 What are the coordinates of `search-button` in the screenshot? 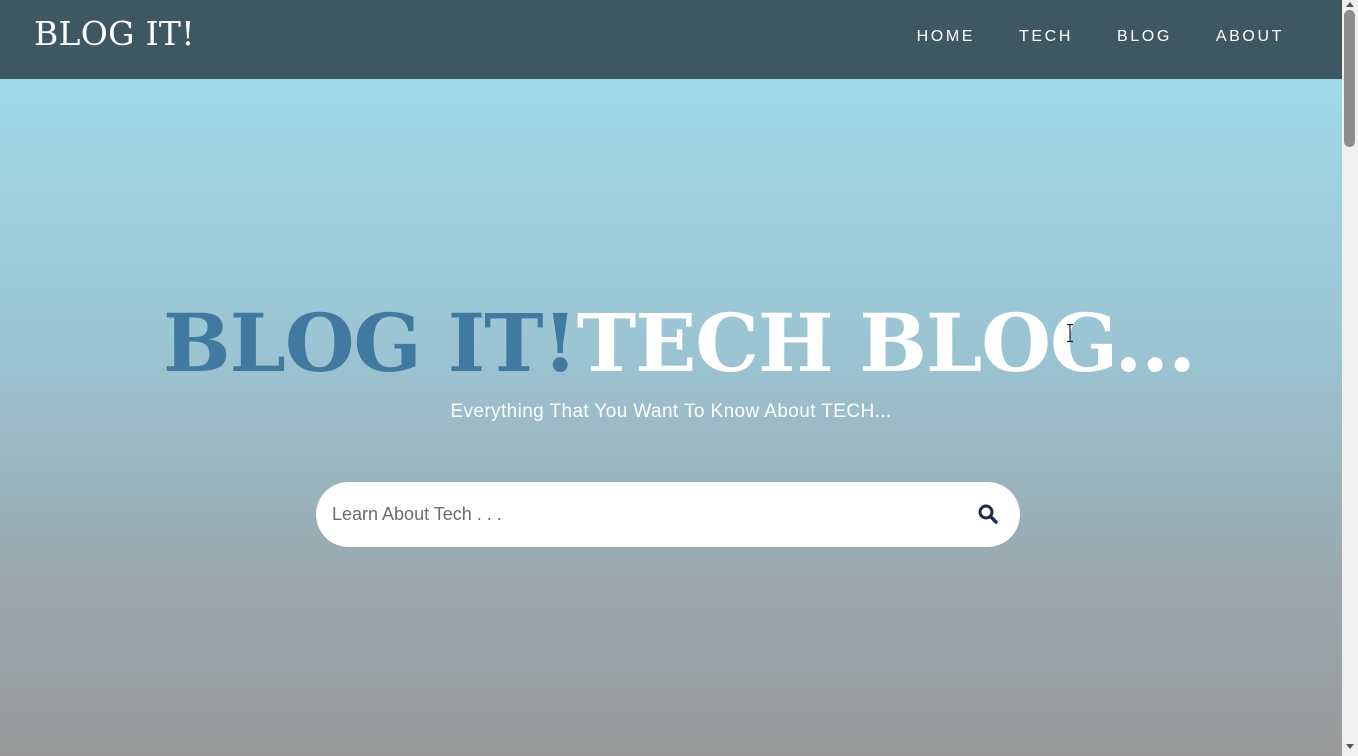 It's located at (988, 514).